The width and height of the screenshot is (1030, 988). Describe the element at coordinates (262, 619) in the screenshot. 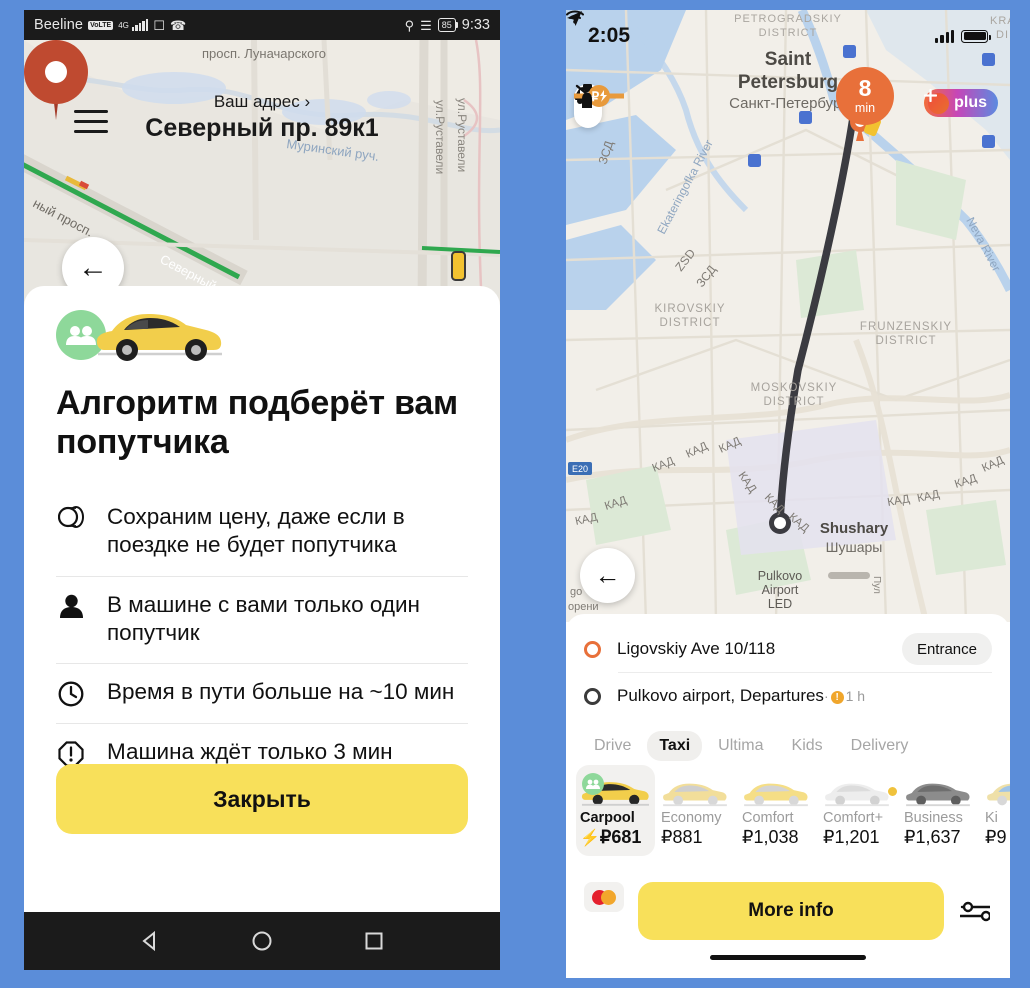

I see `feature-item: В машине с вами только один попутчик` at that location.